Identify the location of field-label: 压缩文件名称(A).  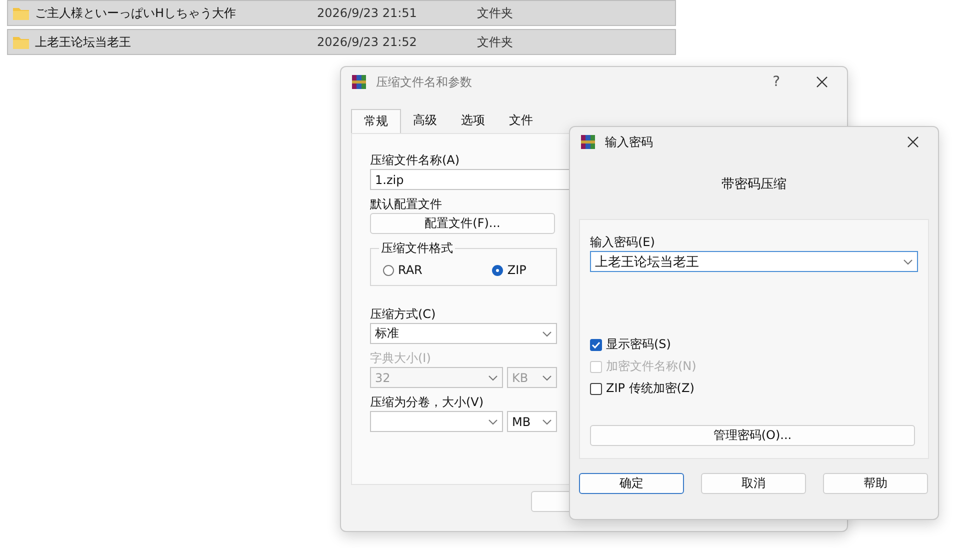
(415, 160).